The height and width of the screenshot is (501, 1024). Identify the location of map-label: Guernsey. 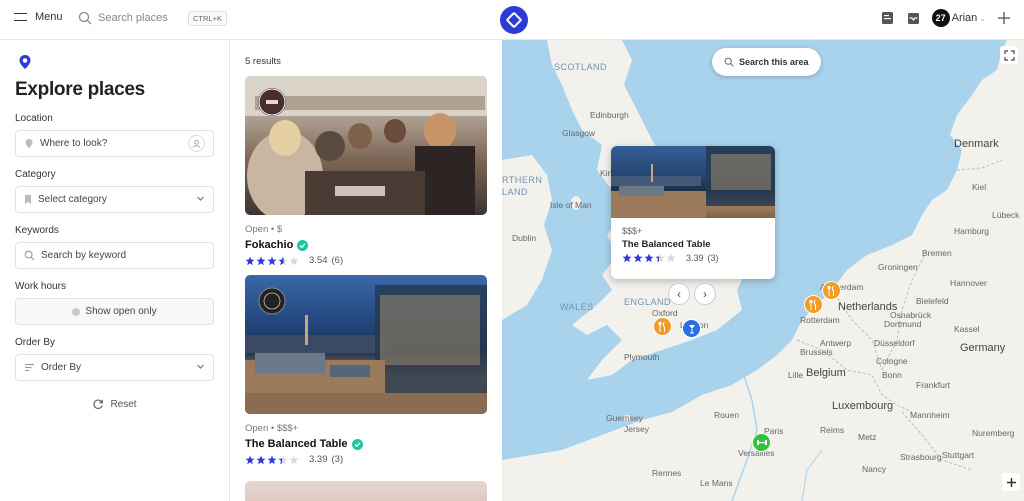
(624, 418).